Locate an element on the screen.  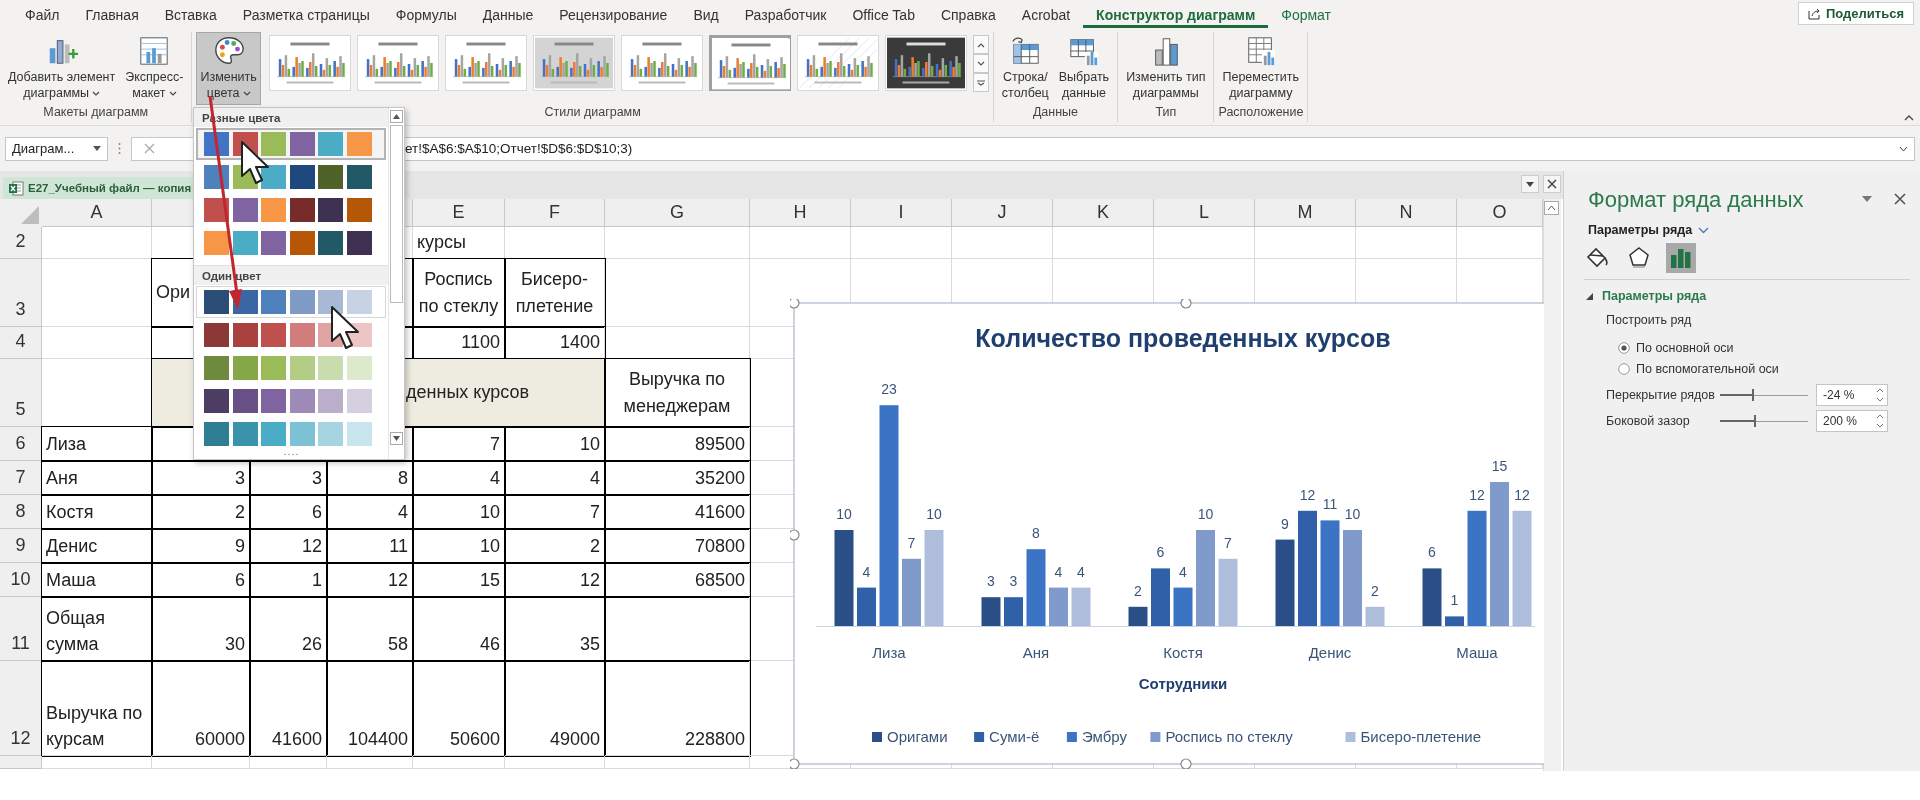
ribbon-button: Изменить цвета is located at coordinates (228, 68).